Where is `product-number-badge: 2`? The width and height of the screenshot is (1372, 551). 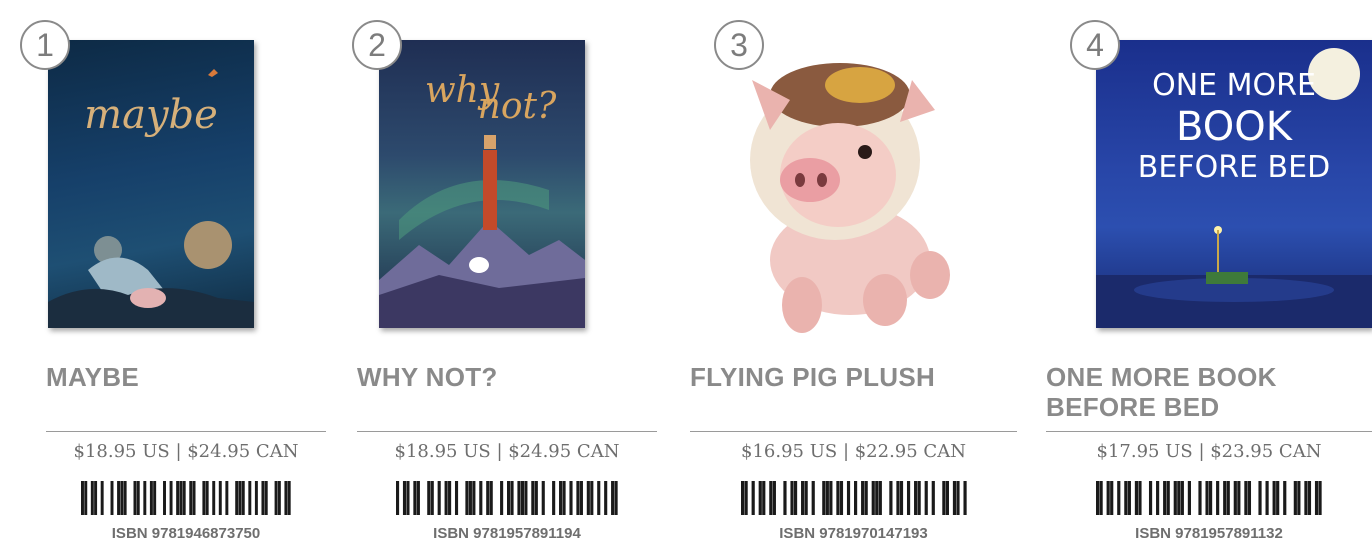 product-number-badge: 2 is located at coordinates (377, 45).